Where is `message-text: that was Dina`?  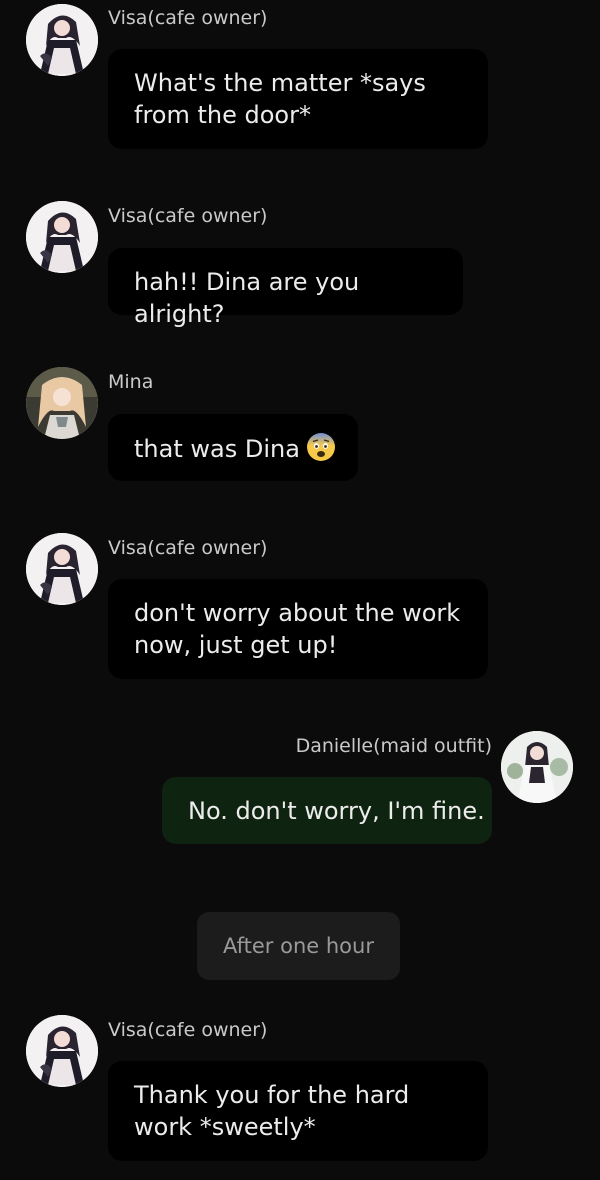
message-text: that was Dina is located at coordinates (217, 449).